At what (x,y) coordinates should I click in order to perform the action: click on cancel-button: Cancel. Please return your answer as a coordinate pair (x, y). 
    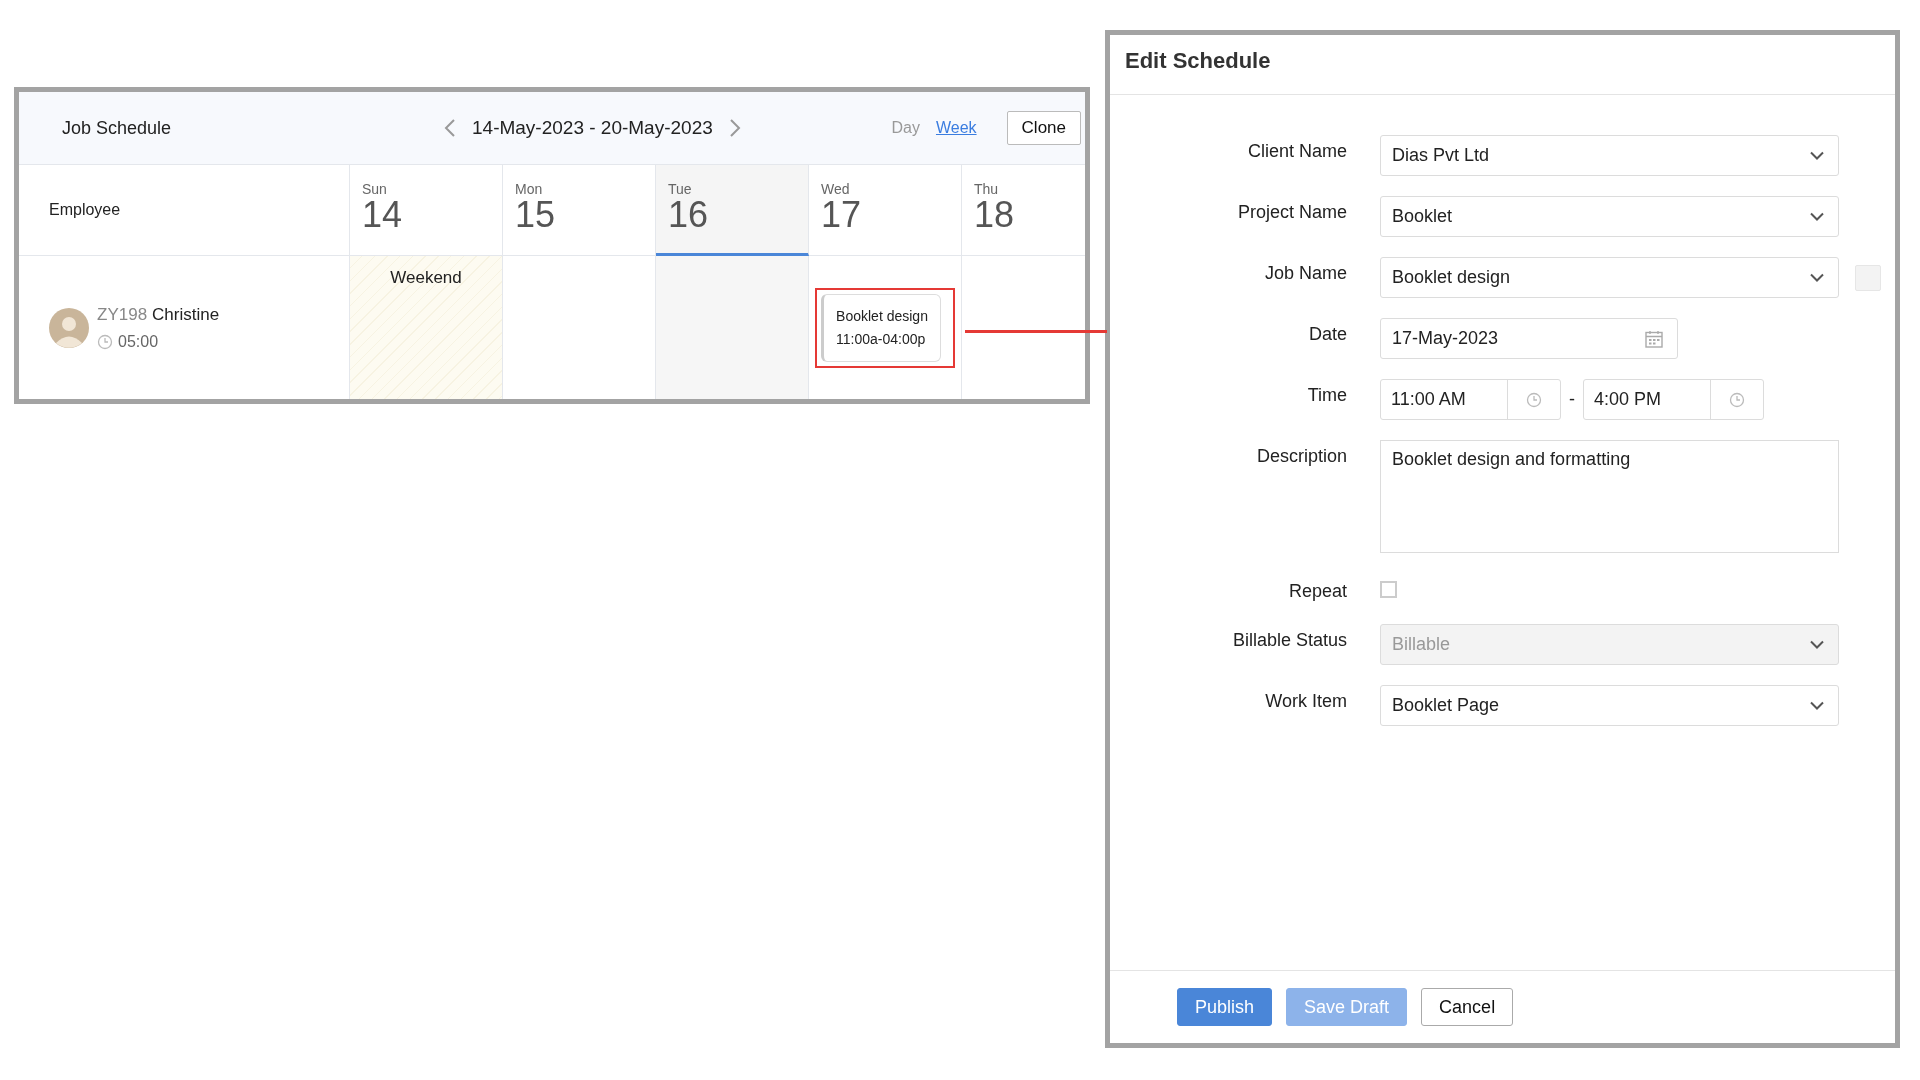
    Looking at the image, I should click on (1467, 1007).